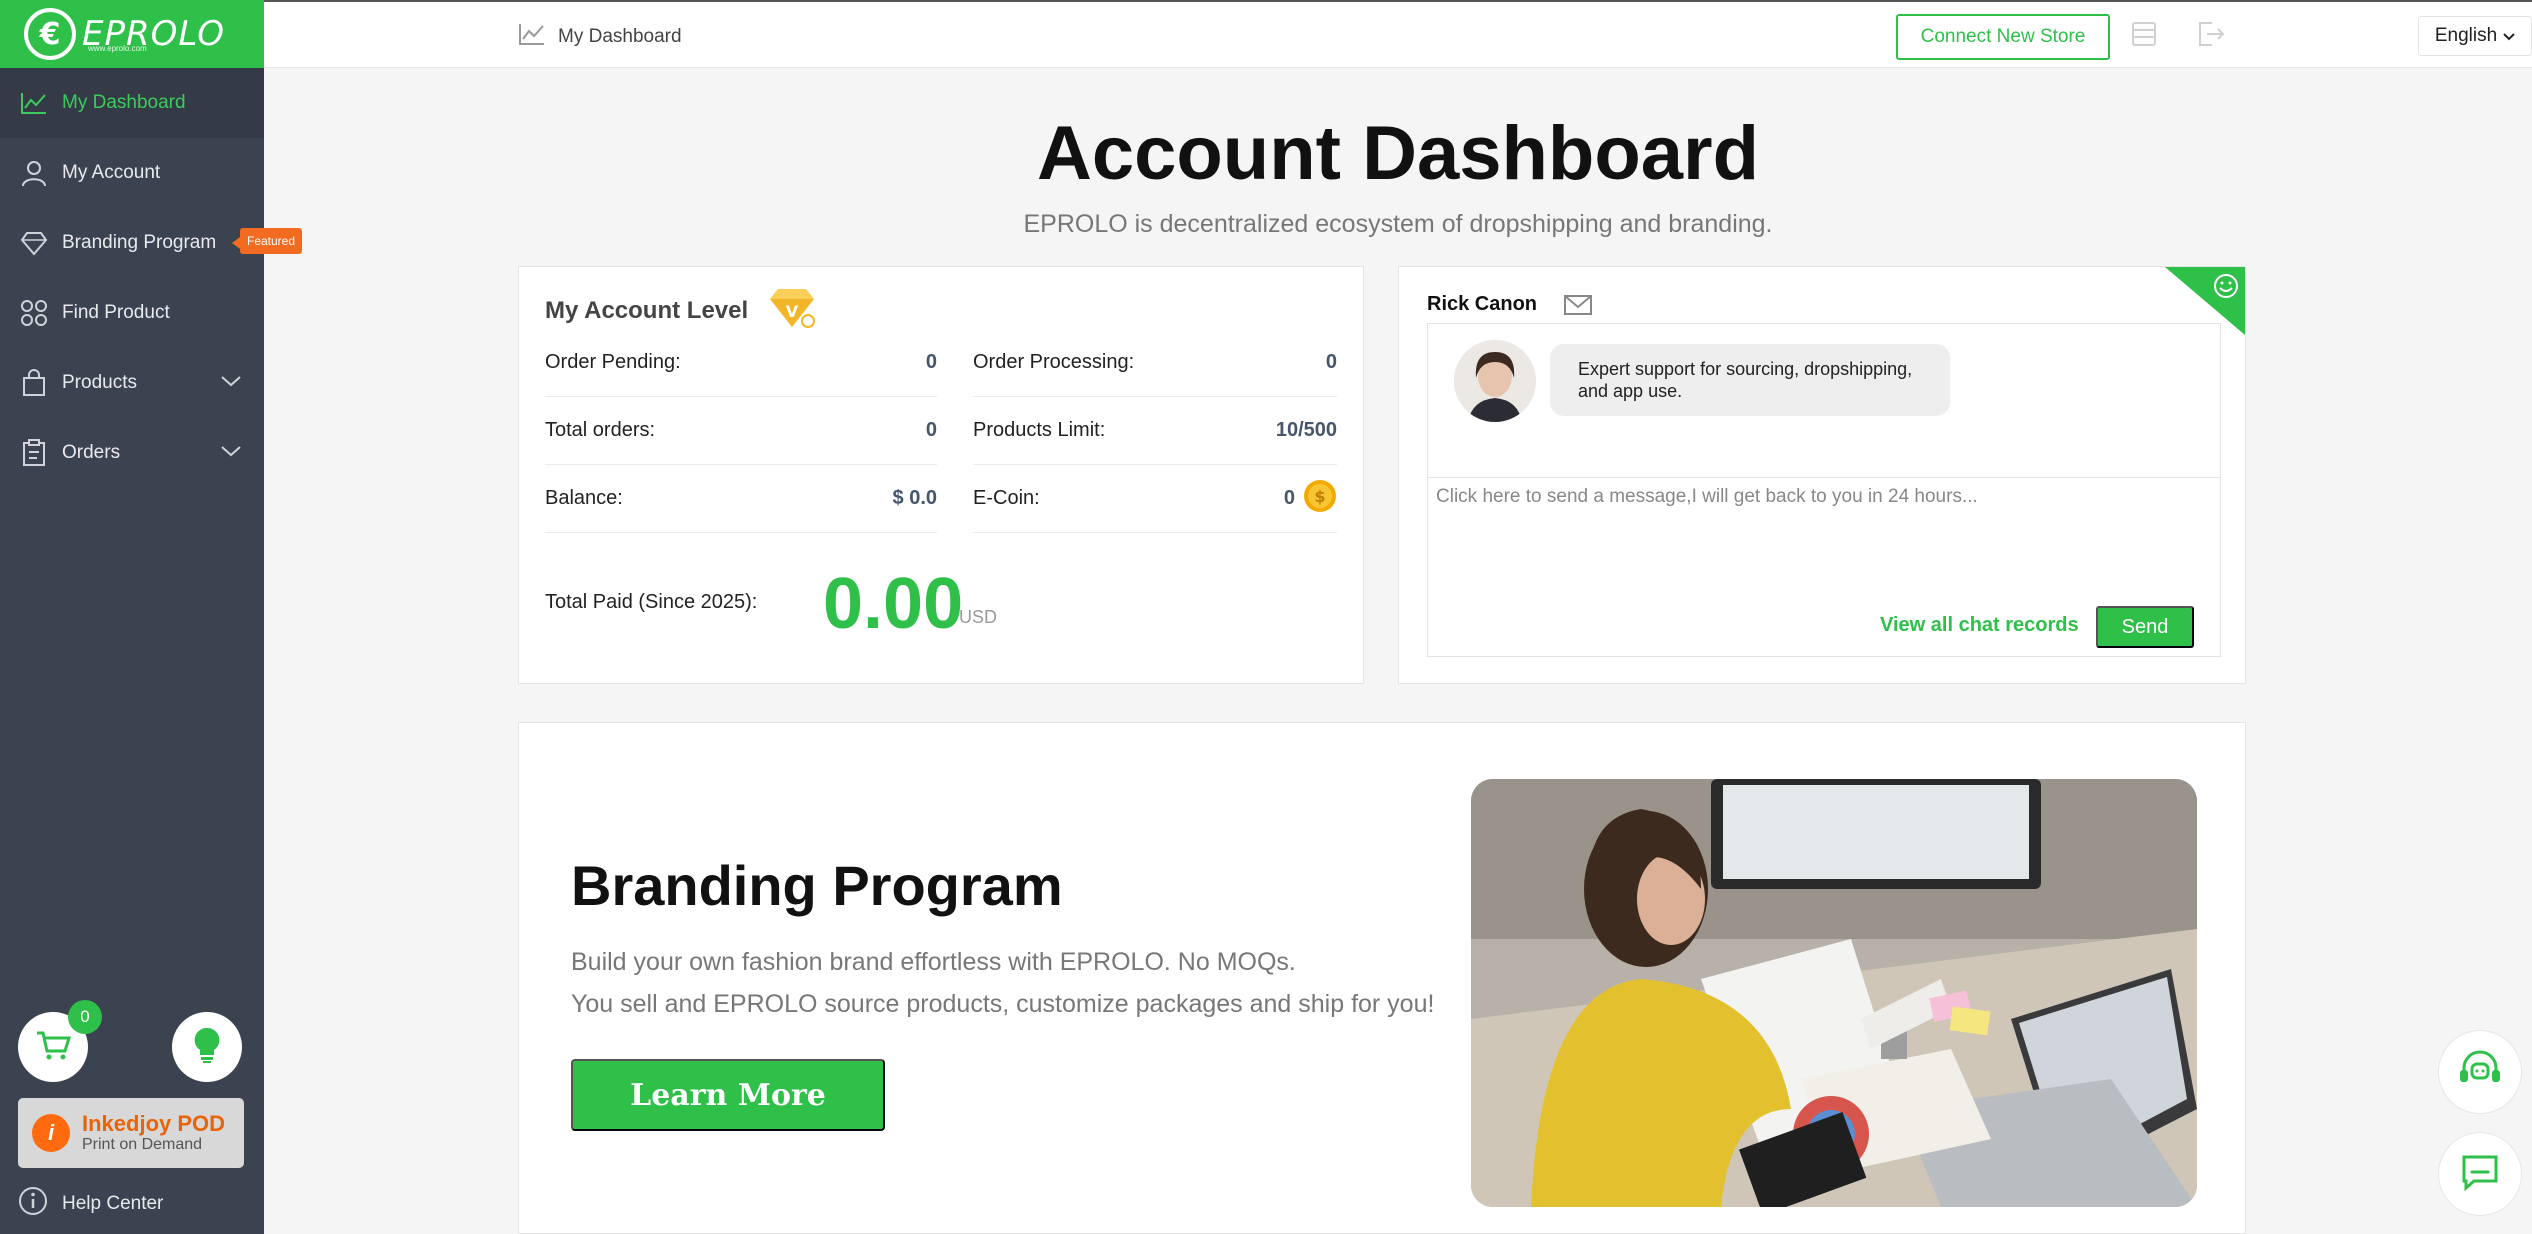  What do you see at coordinates (2212, 36) in the screenshot?
I see `logout-icon` at bounding box center [2212, 36].